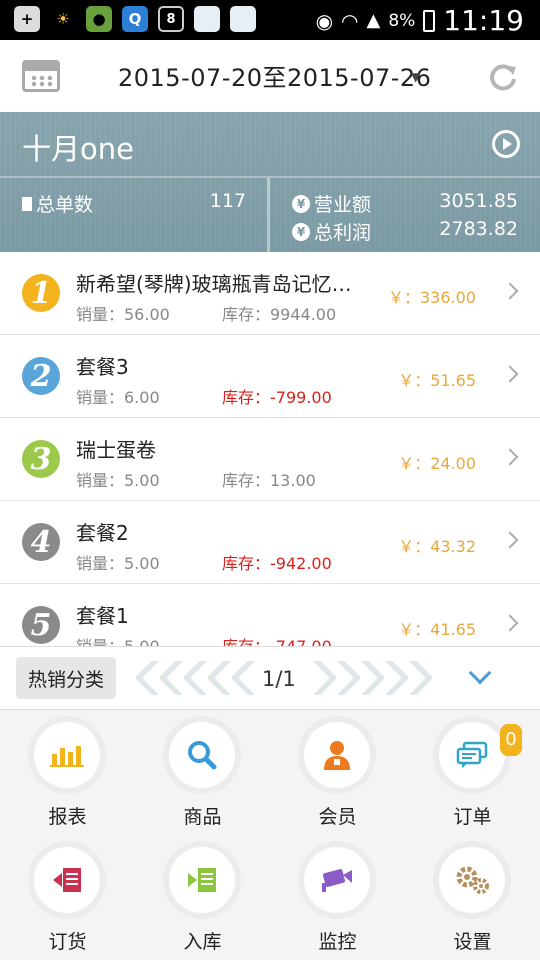  I want to click on profit-label: ¥ 总利润, so click(331, 231).